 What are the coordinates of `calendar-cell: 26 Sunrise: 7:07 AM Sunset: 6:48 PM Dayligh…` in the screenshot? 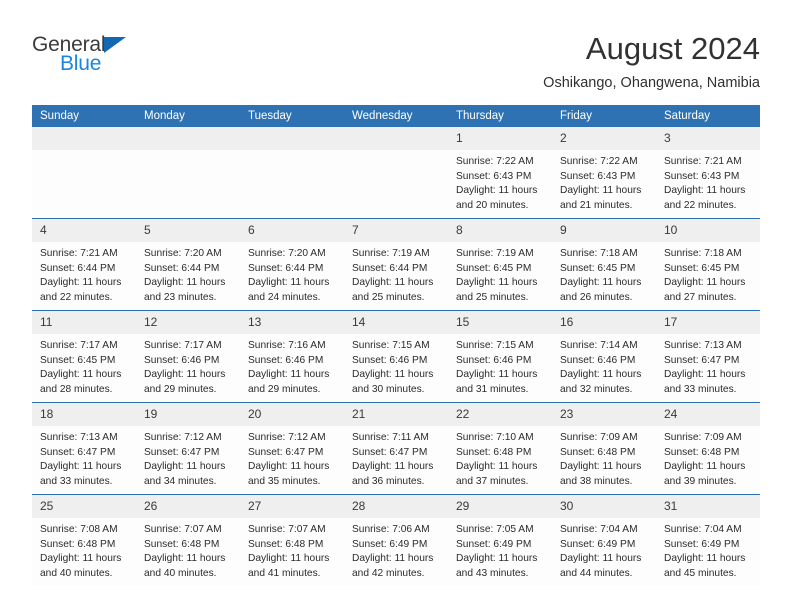 It's located at (188, 540).